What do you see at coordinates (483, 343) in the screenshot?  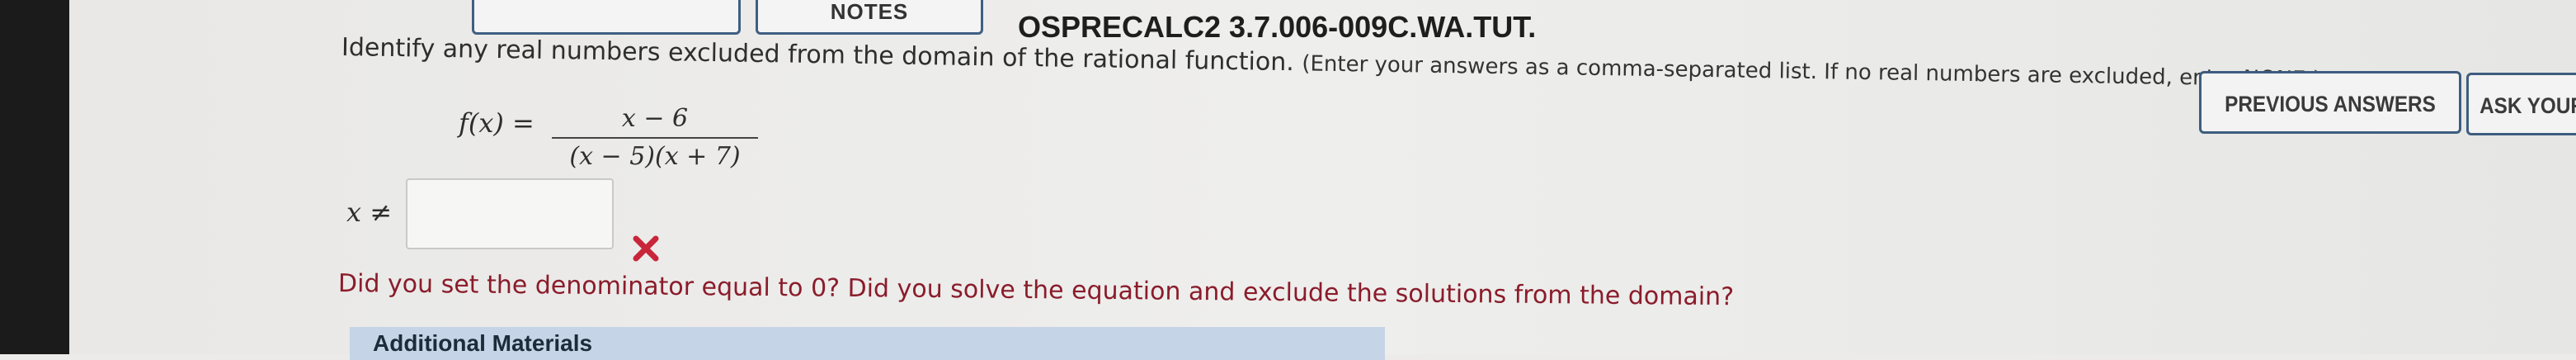 I see `additional-materials-title: Additional Materials` at bounding box center [483, 343].